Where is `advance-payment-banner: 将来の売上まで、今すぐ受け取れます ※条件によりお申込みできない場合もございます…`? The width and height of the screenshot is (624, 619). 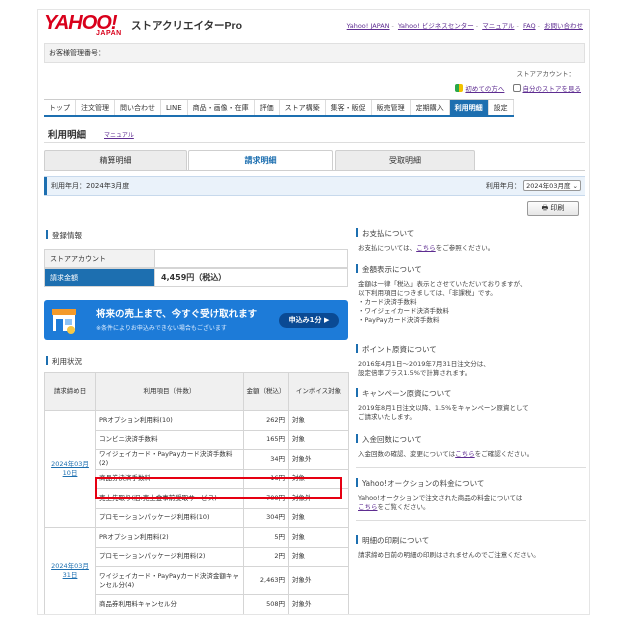
advance-payment-banner: 将来の売上まで、今すぐ受け取れます ※条件によりお申込みできない場合もございます… is located at coordinates (196, 320).